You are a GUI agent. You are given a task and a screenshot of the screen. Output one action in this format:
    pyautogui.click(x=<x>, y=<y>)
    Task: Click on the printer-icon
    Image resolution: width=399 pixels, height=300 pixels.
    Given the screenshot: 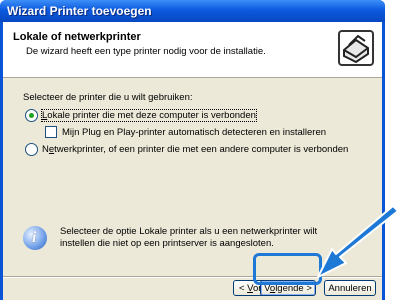 What is the action you would take?
    pyautogui.click(x=356, y=48)
    